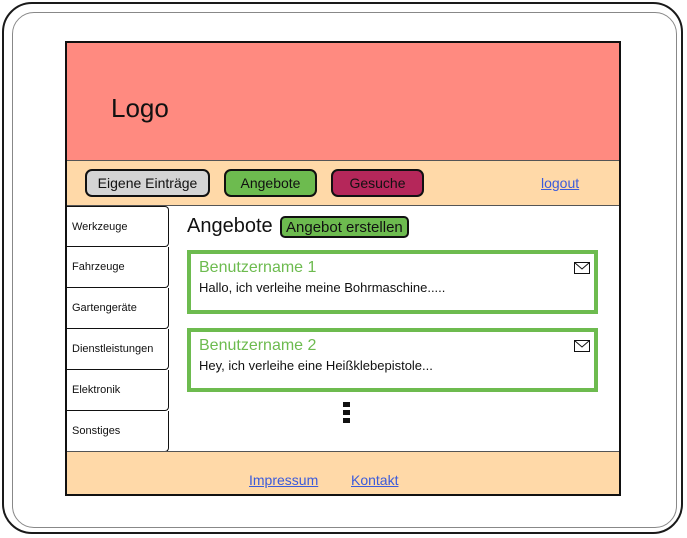 The height and width of the screenshot is (538, 687). Describe the element at coordinates (230, 226) in the screenshot. I see `page-title: Angebote` at that location.